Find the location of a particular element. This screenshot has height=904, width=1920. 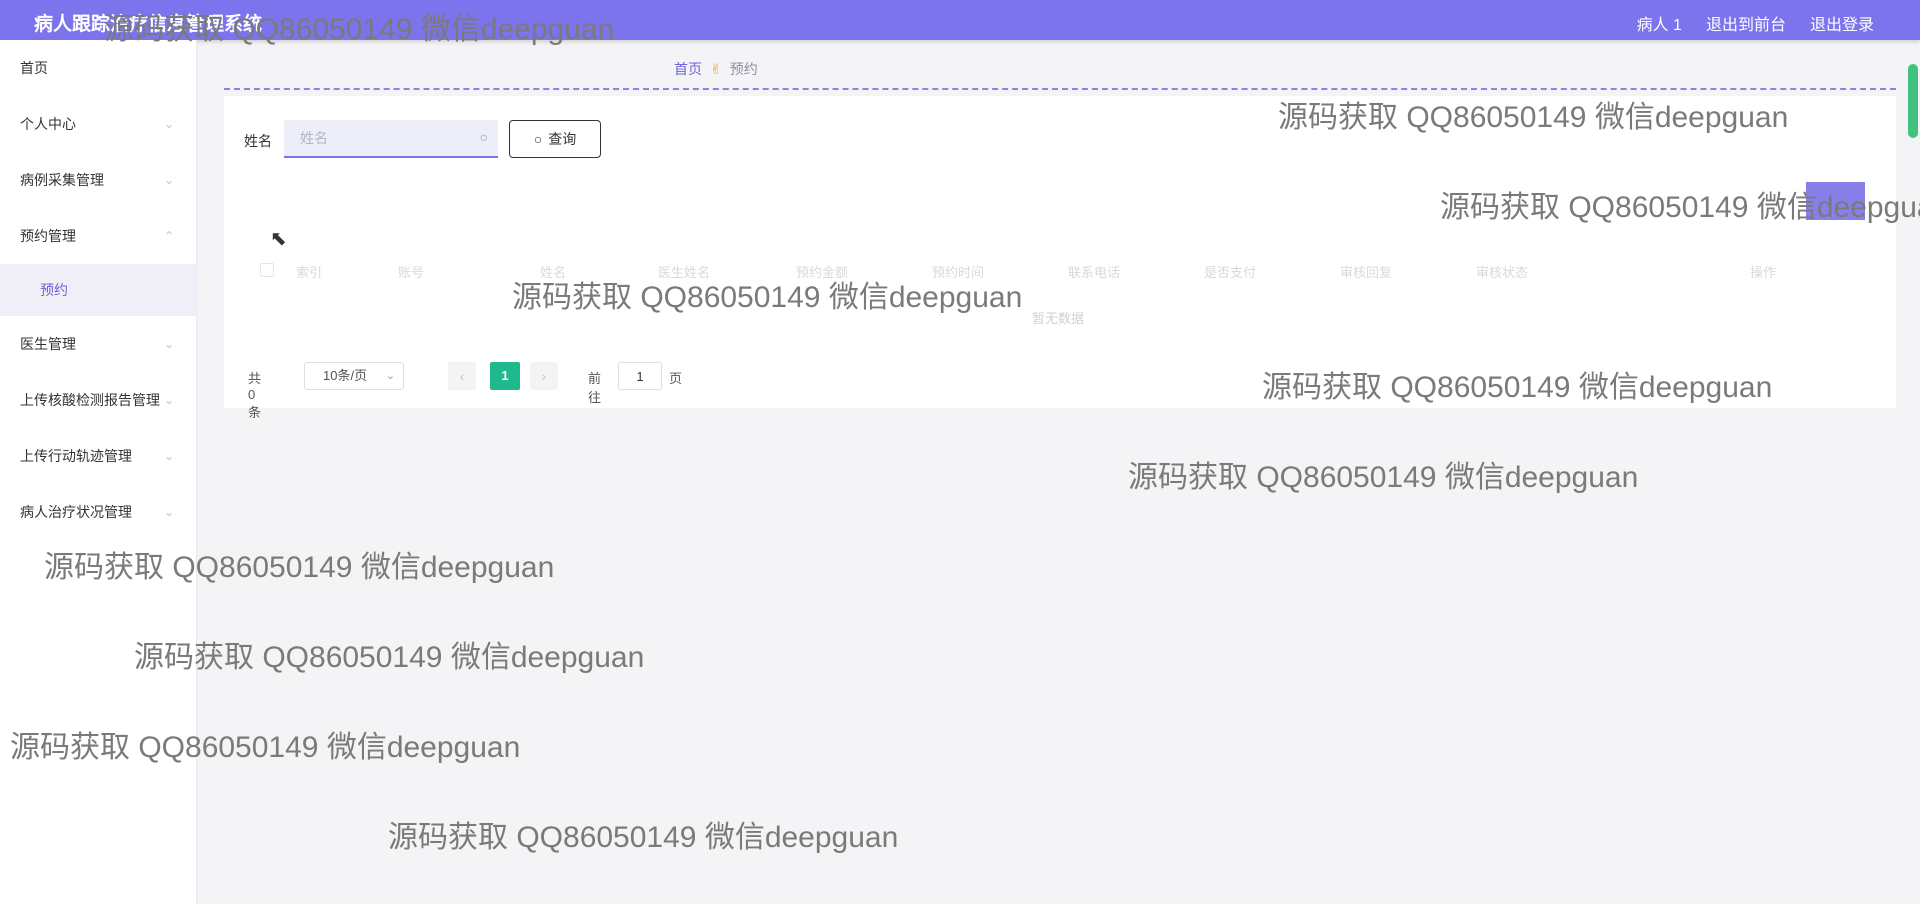

search-label: 姓名 is located at coordinates (258, 141).